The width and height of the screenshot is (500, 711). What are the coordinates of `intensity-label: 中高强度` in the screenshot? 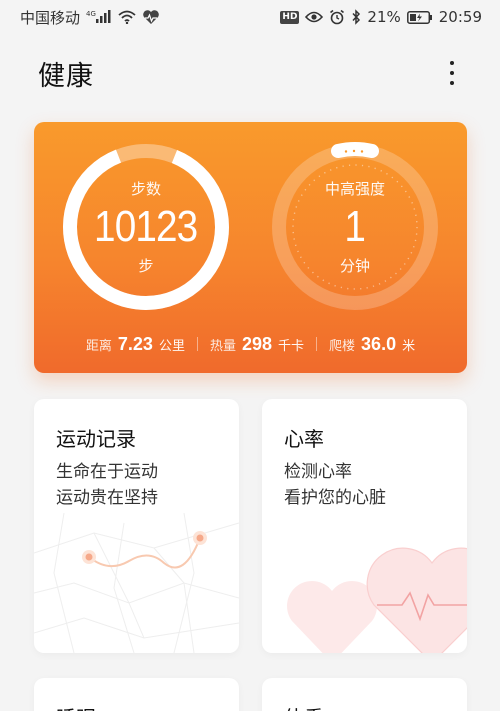 It's located at (354, 189).